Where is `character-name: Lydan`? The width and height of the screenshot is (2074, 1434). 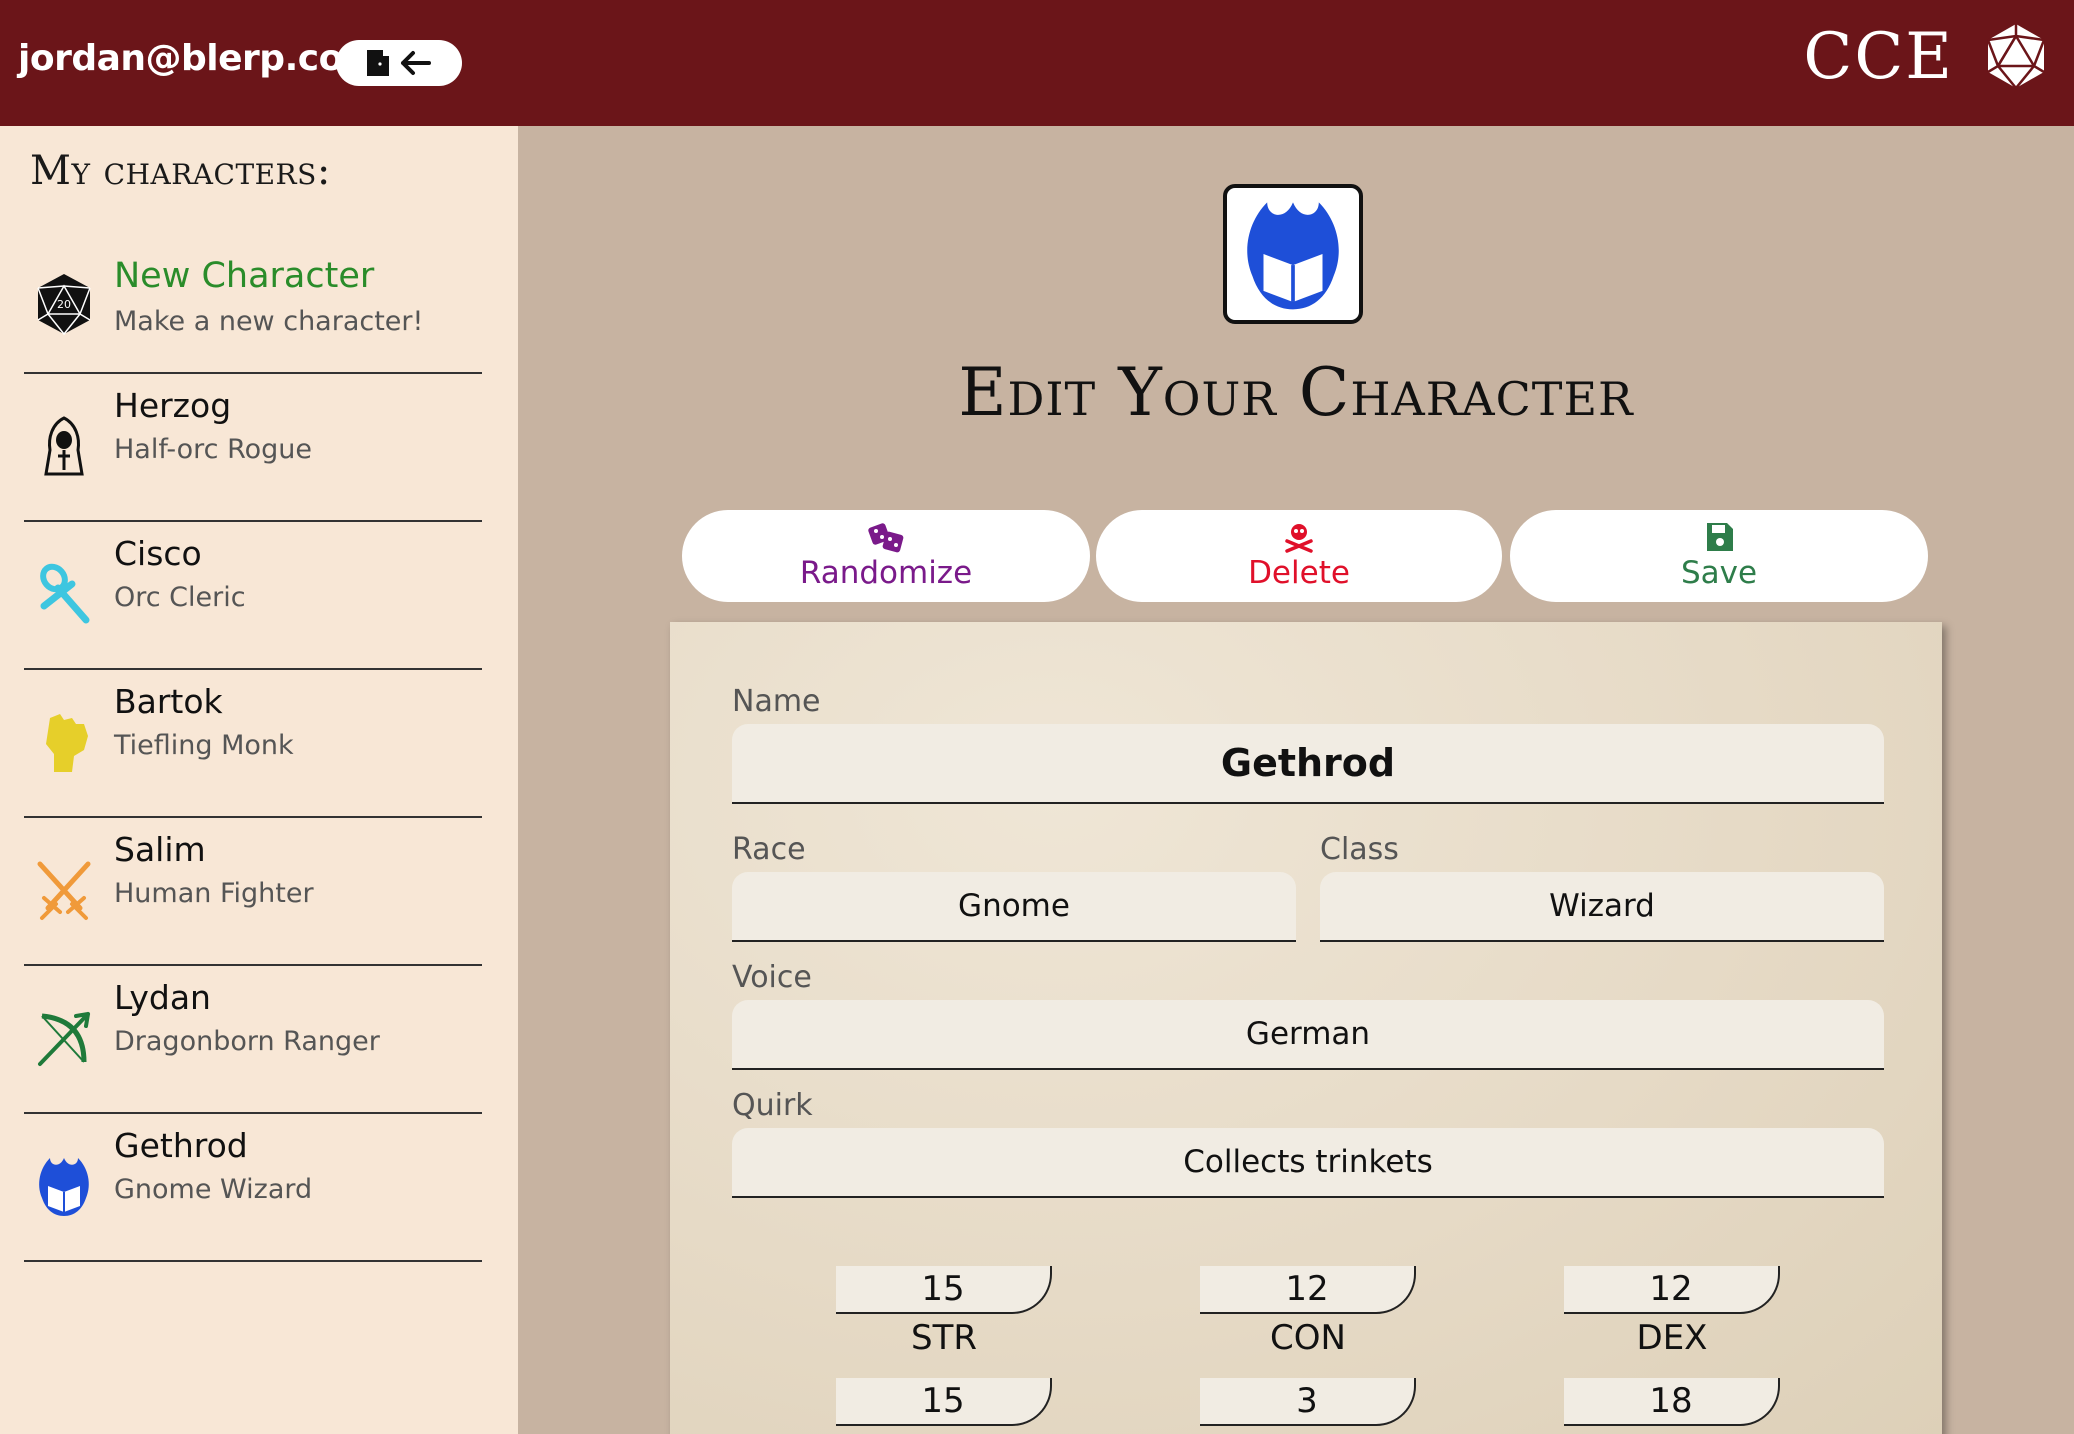
character-name: Lydan is located at coordinates (162, 997).